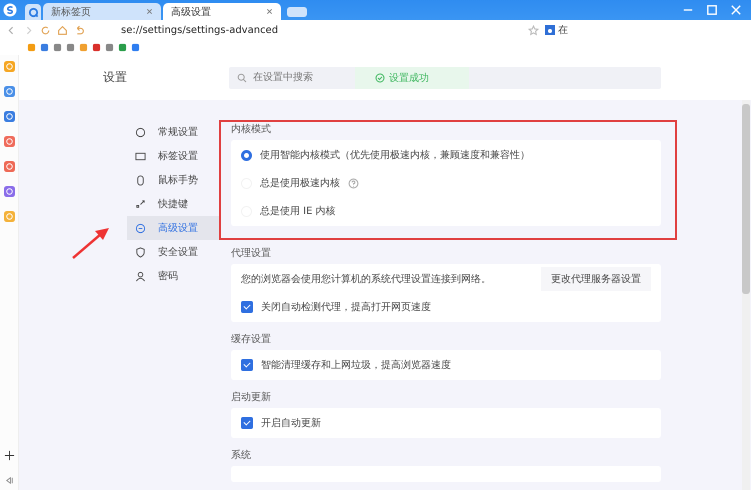 This screenshot has height=490, width=751. What do you see at coordinates (251, 129) in the screenshot?
I see `section-title: 内核模式` at bounding box center [251, 129].